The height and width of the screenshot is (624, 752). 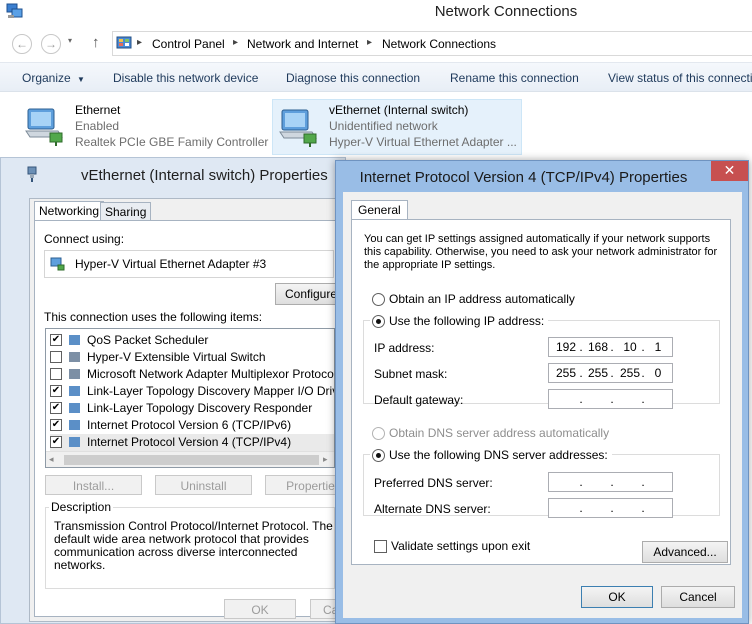 What do you see at coordinates (51, 44) in the screenshot?
I see `forward-arrow-icon: →` at bounding box center [51, 44].